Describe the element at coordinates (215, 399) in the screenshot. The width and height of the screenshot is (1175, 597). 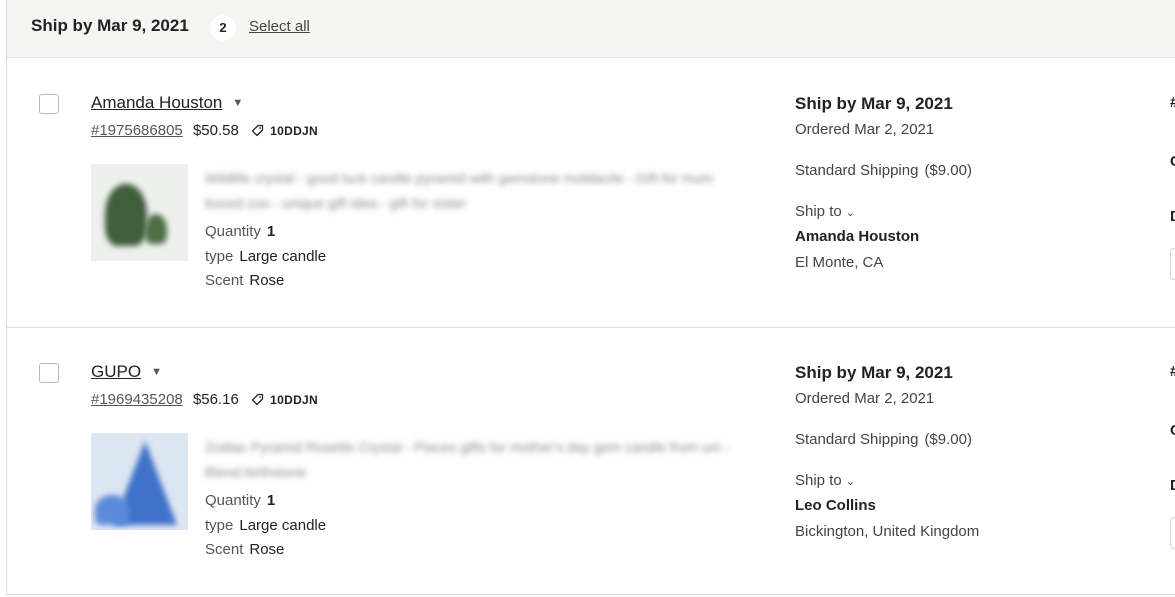
I see `order-total: $56.16` at that location.